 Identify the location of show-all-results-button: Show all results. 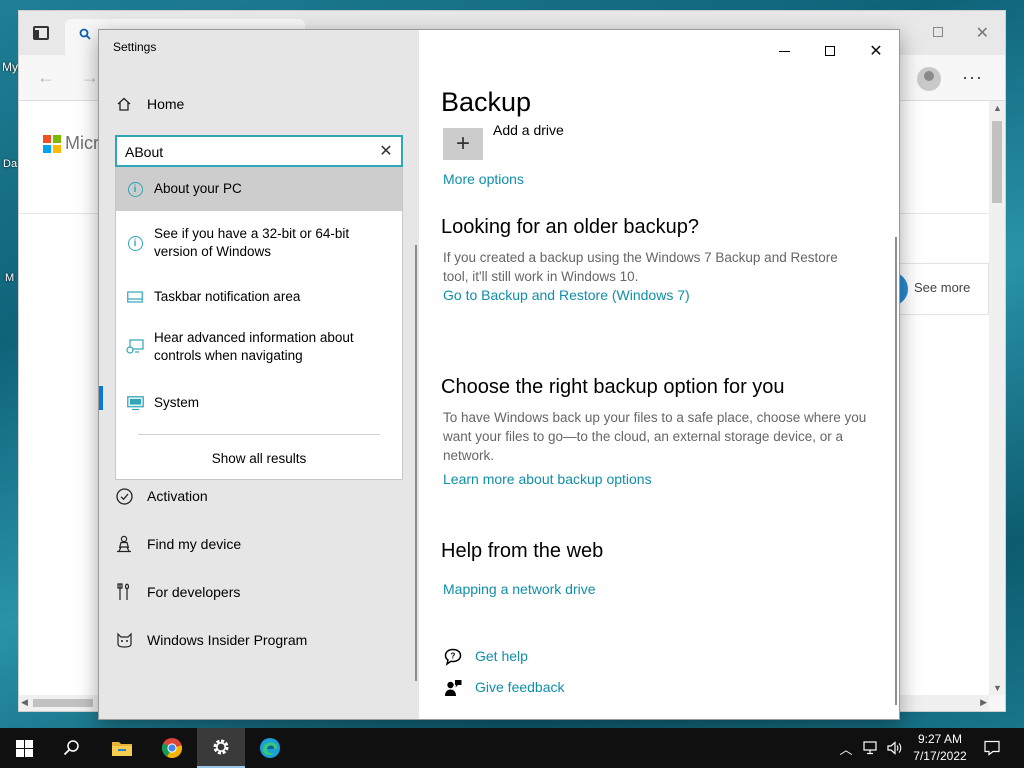
(259, 458).